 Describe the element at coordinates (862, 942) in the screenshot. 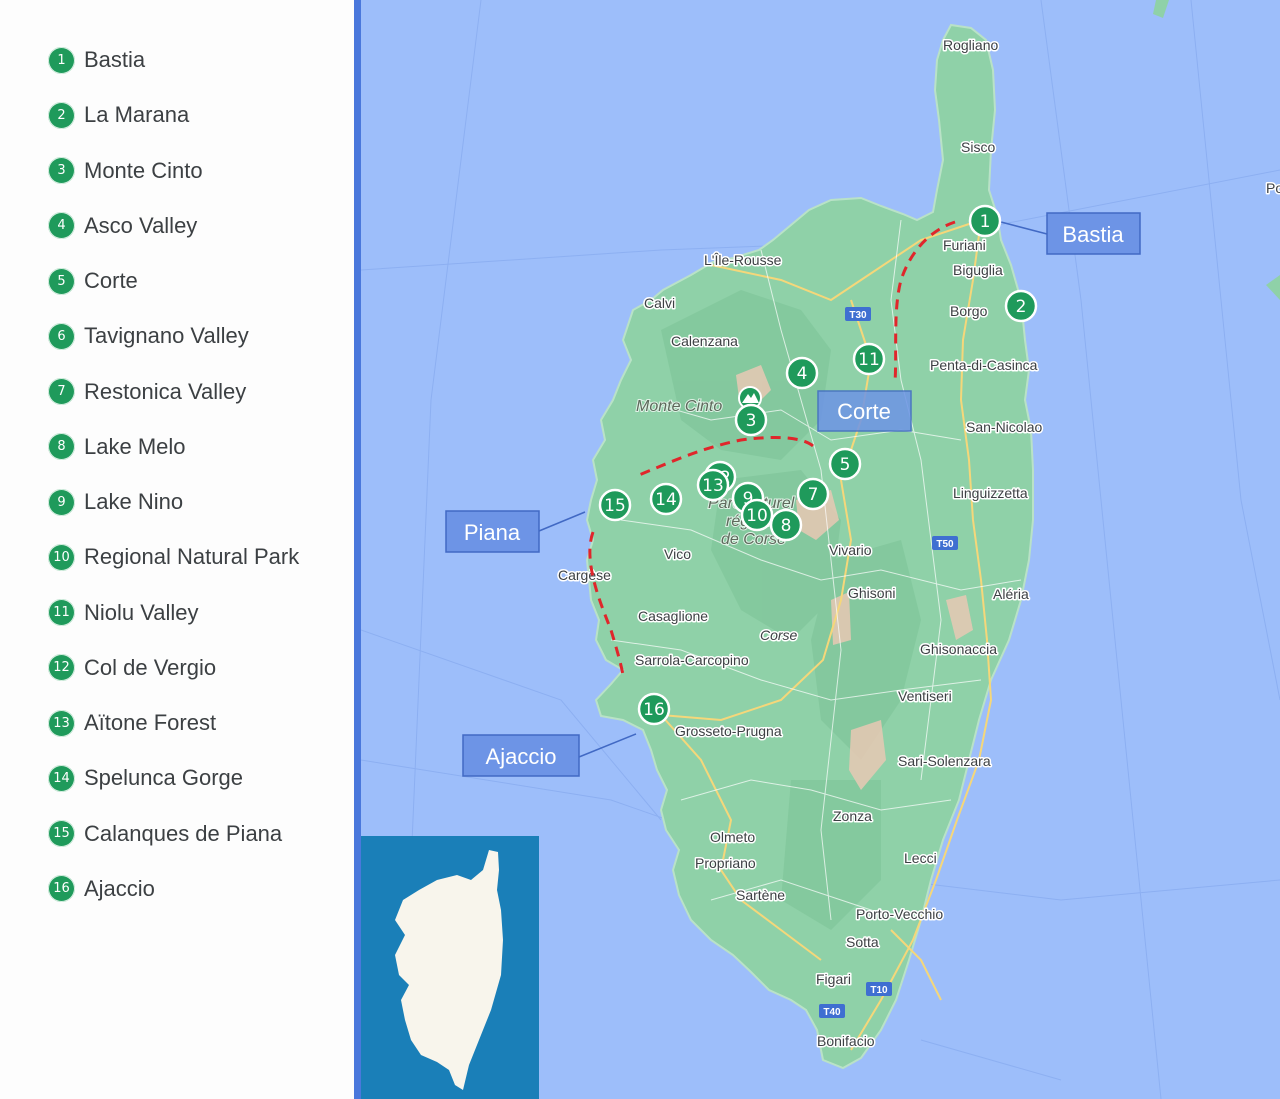

I see `town-label: Sotta` at that location.